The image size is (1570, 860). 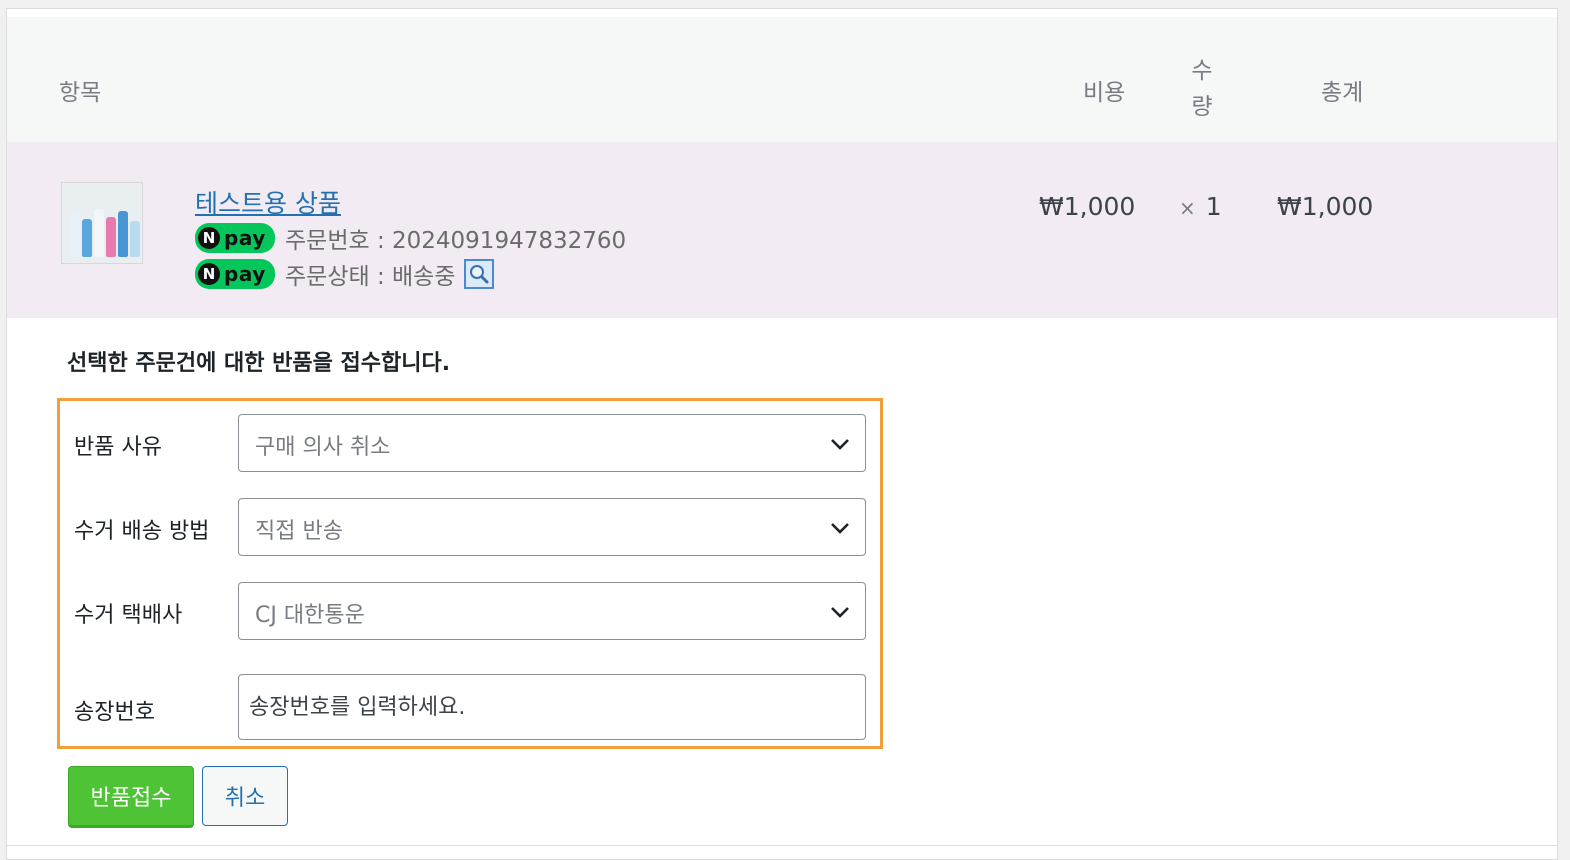 I want to click on order-status: 주문상태 : 배송중, so click(x=370, y=277).